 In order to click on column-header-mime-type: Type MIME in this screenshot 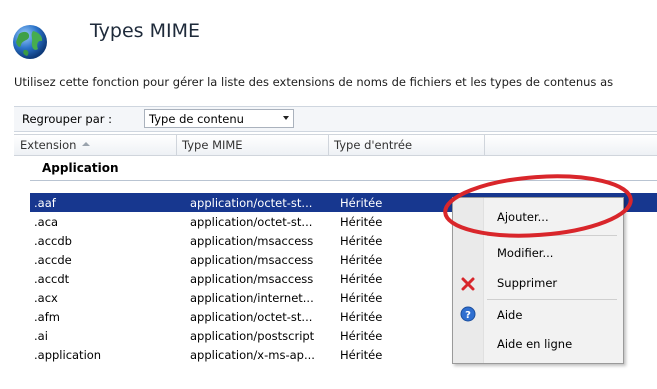, I will do `click(212, 145)`.